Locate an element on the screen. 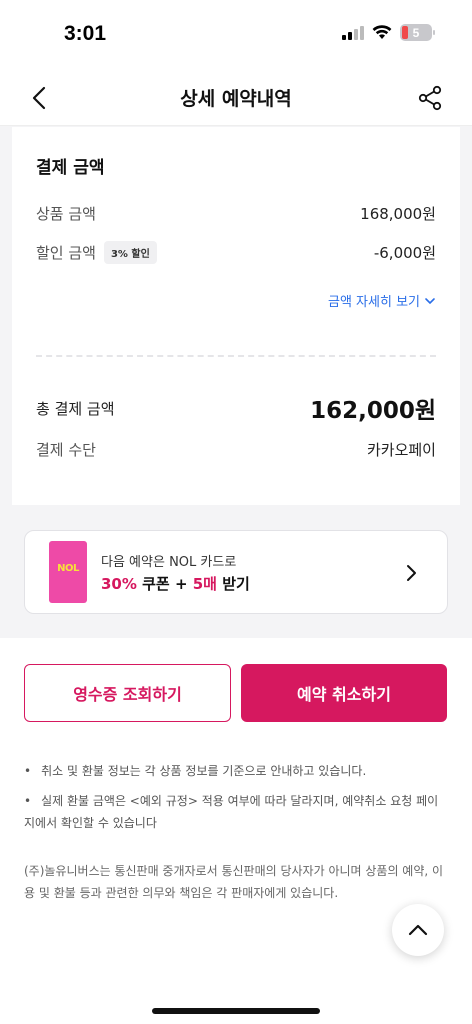 The image size is (472, 1024). nol-card-promo-banner: NOL 다음 예약은 NOL 카드로 30% 쿠폰 + 5매 받기 is located at coordinates (236, 572).